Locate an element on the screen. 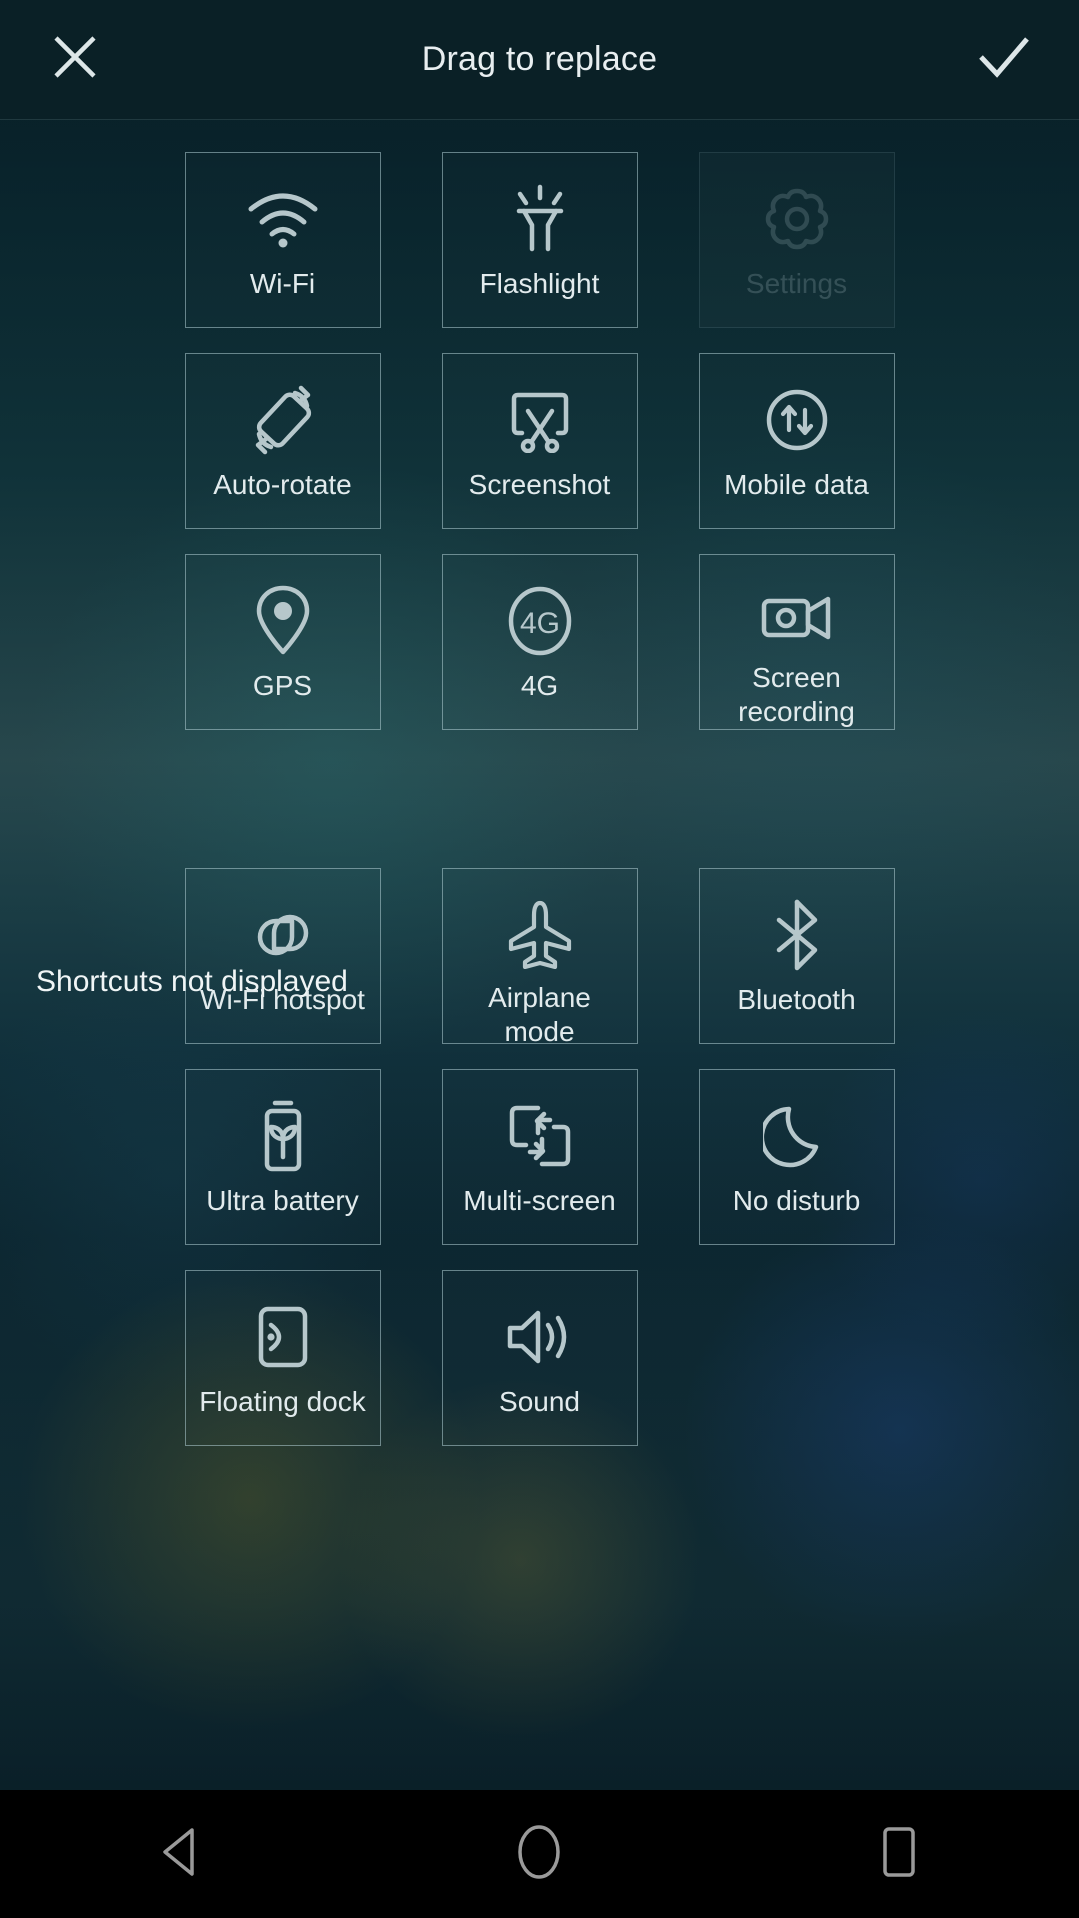 The height and width of the screenshot is (1918, 1079). four-g-icon: 4G is located at coordinates (540, 621).